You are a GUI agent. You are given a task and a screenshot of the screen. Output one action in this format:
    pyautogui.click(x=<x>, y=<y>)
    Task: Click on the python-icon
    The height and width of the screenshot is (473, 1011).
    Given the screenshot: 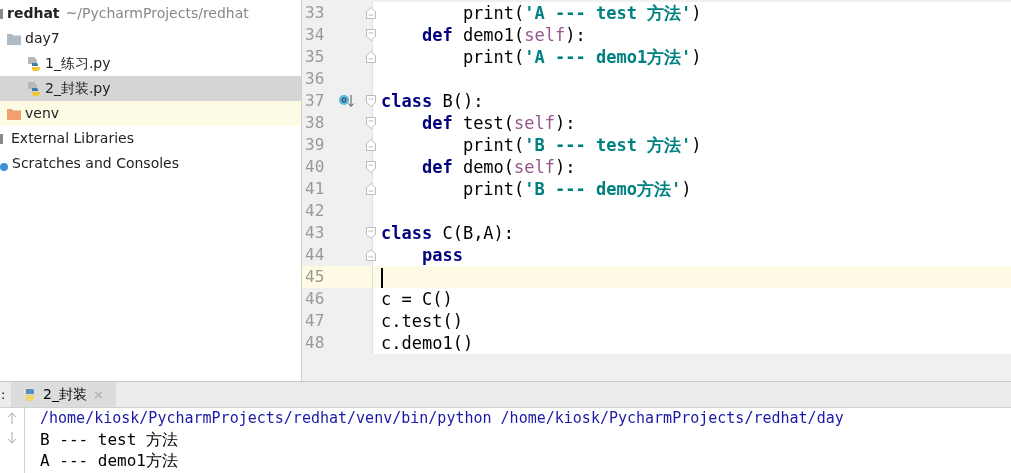 What is the action you would take?
    pyautogui.click(x=30, y=394)
    